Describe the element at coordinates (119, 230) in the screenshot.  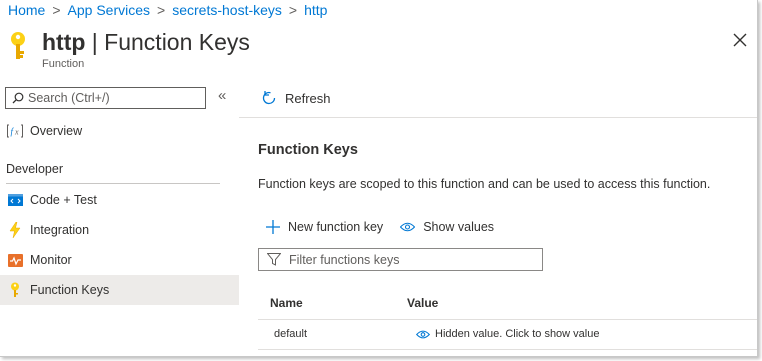
I see `sidebar-item-integration: Integration` at that location.